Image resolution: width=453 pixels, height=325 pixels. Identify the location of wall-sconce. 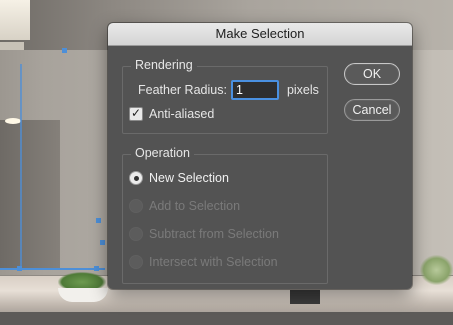
(15, 20).